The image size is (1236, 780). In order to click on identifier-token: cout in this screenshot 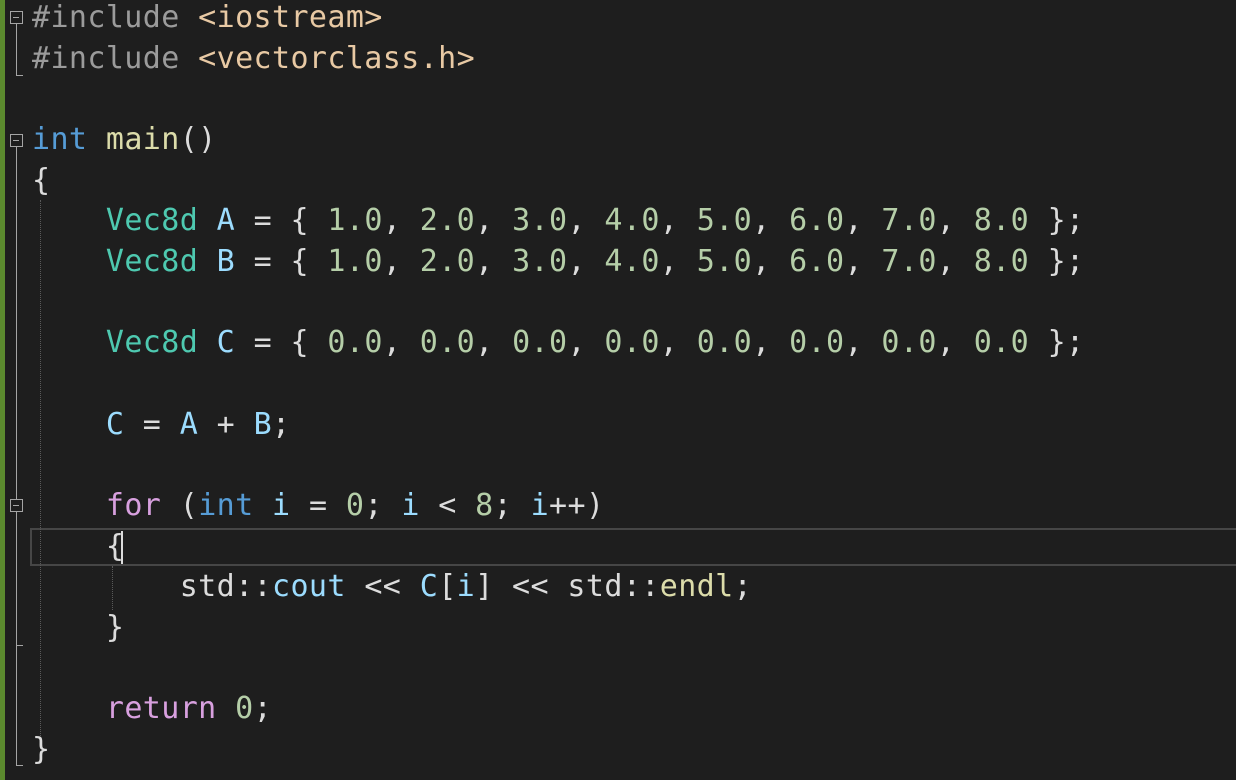, I will do `click(309, 586)`.